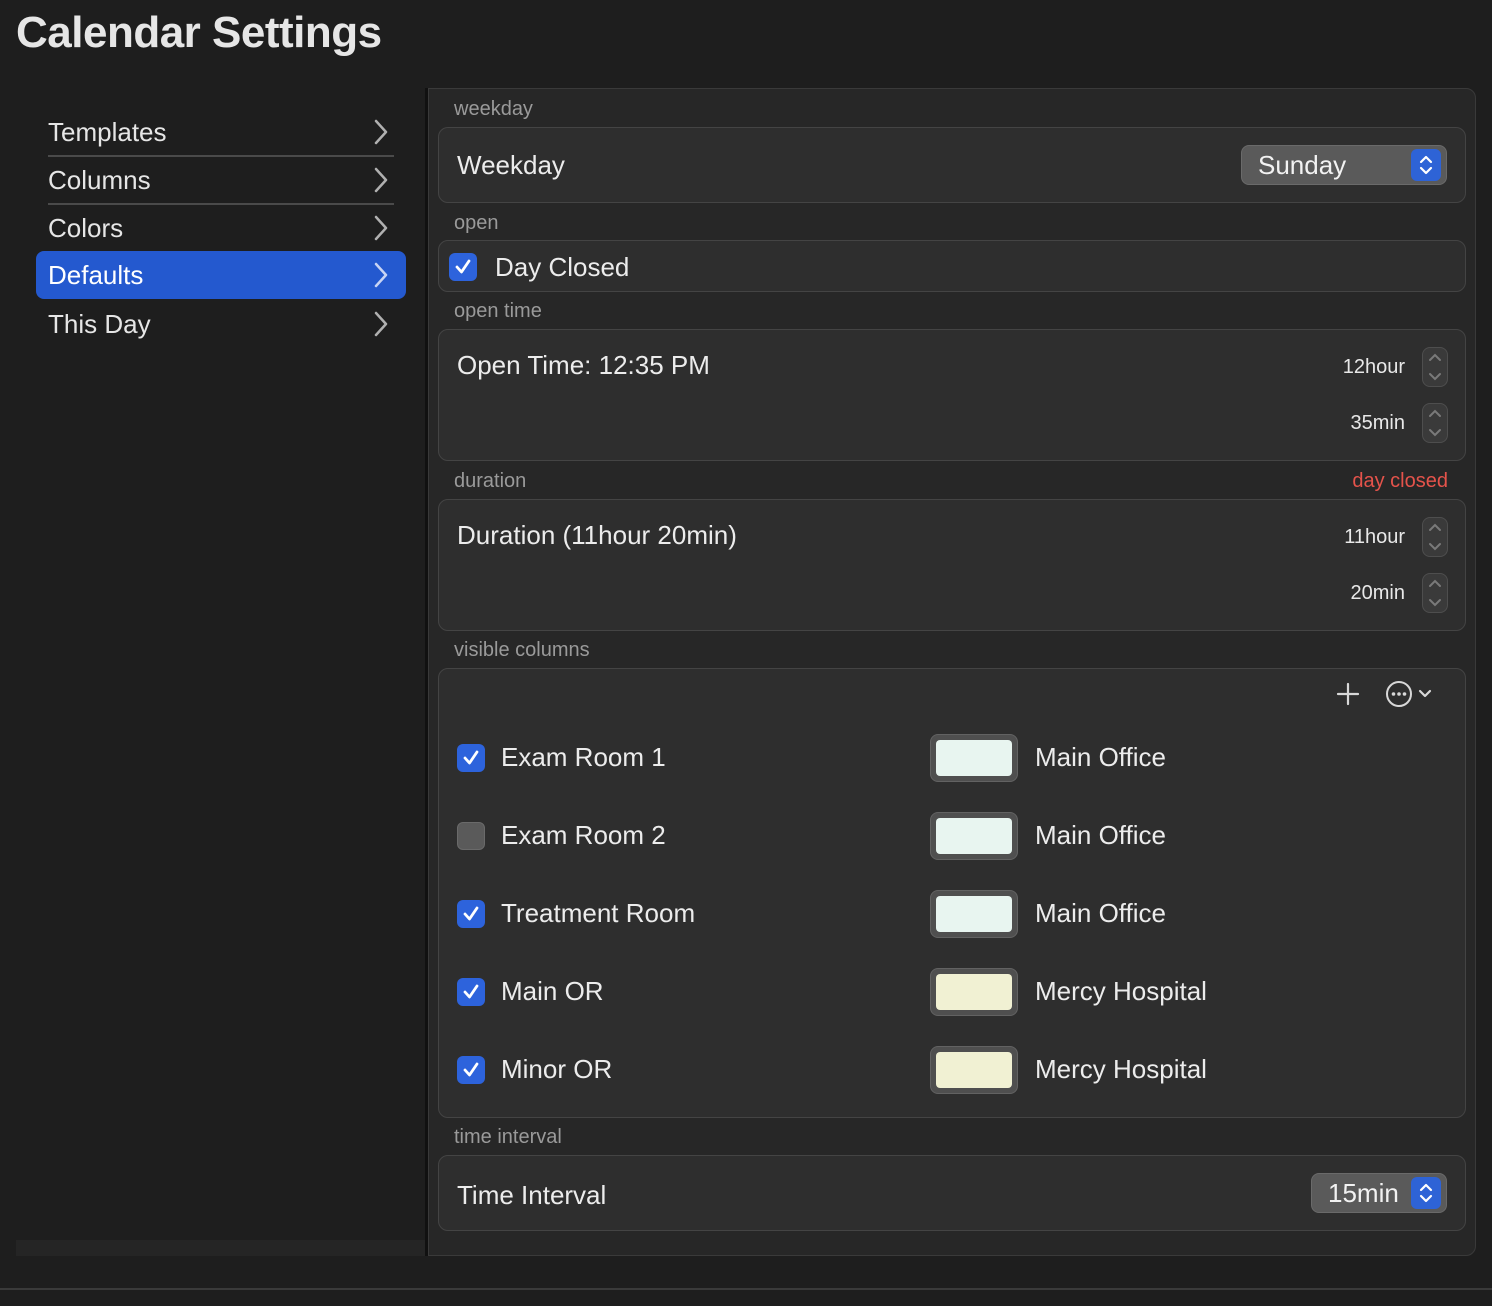 This screenshot has width=1492, height=1306. Describe the element at coordinates (952, 165) in the screenshot. I see `weekday-box: Weekday Sunday` at that location.